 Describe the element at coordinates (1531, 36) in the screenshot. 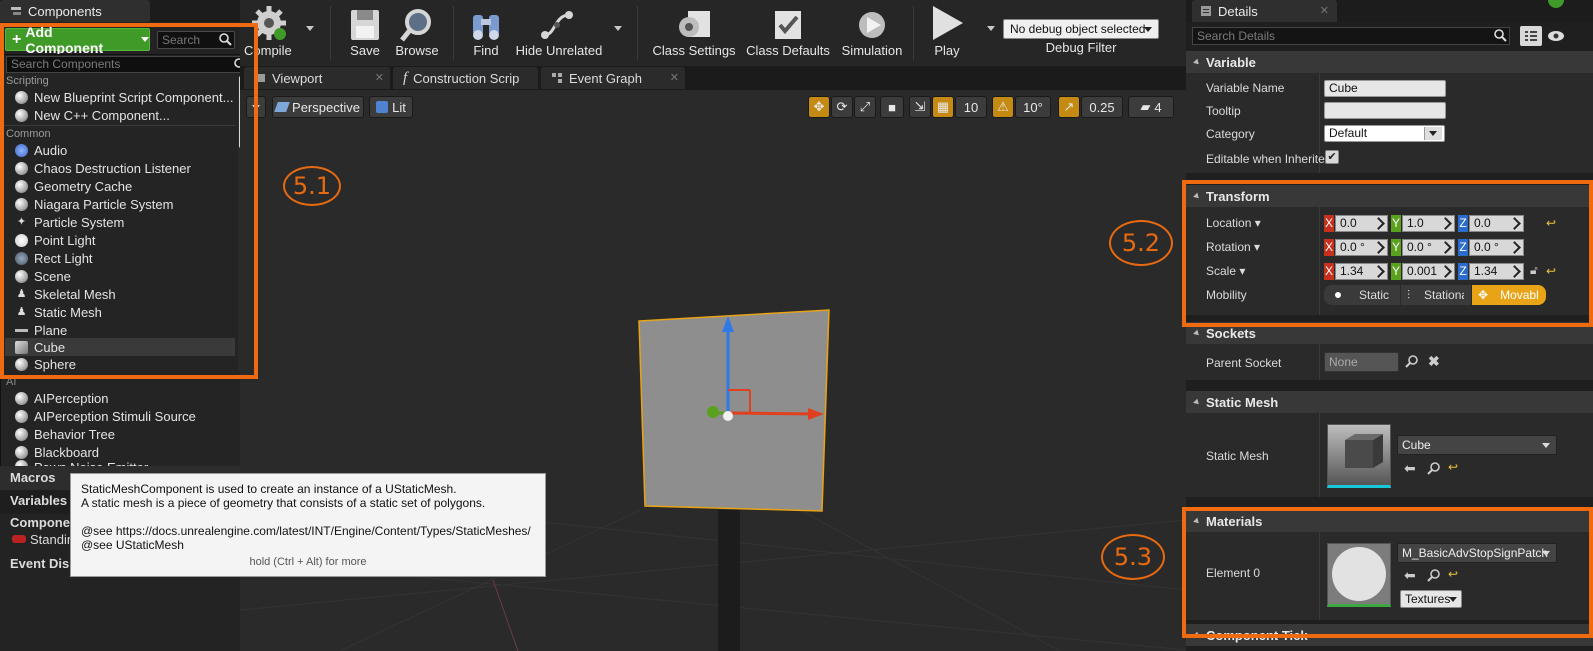

I see `property-matrix-icon` at that location.